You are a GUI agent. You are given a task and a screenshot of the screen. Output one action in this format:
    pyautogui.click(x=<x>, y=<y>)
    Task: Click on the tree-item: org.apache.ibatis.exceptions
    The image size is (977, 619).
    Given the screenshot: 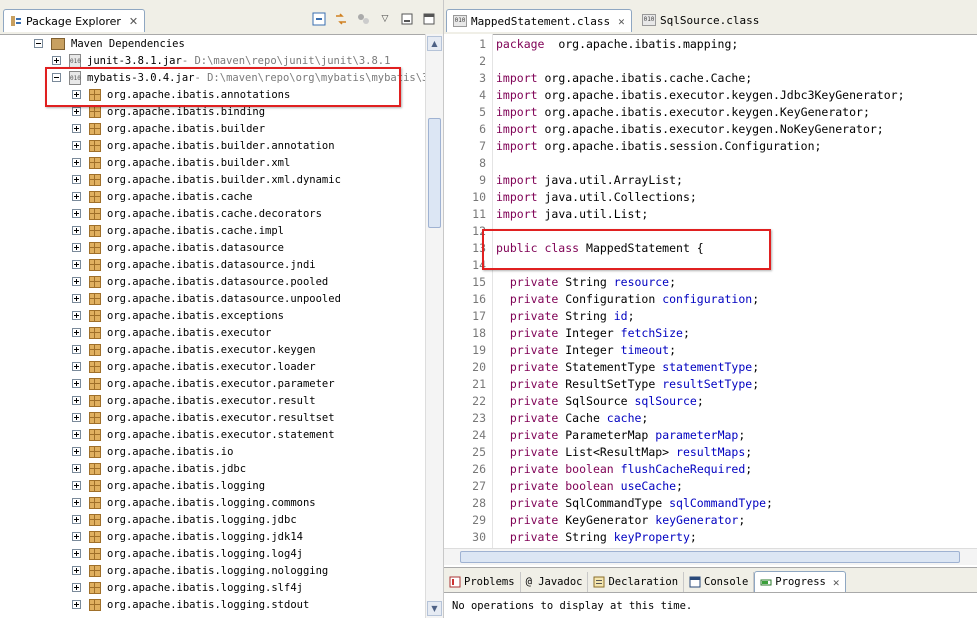 What is the action you would take?
    pyautogui.click(x=178, y=315)
    